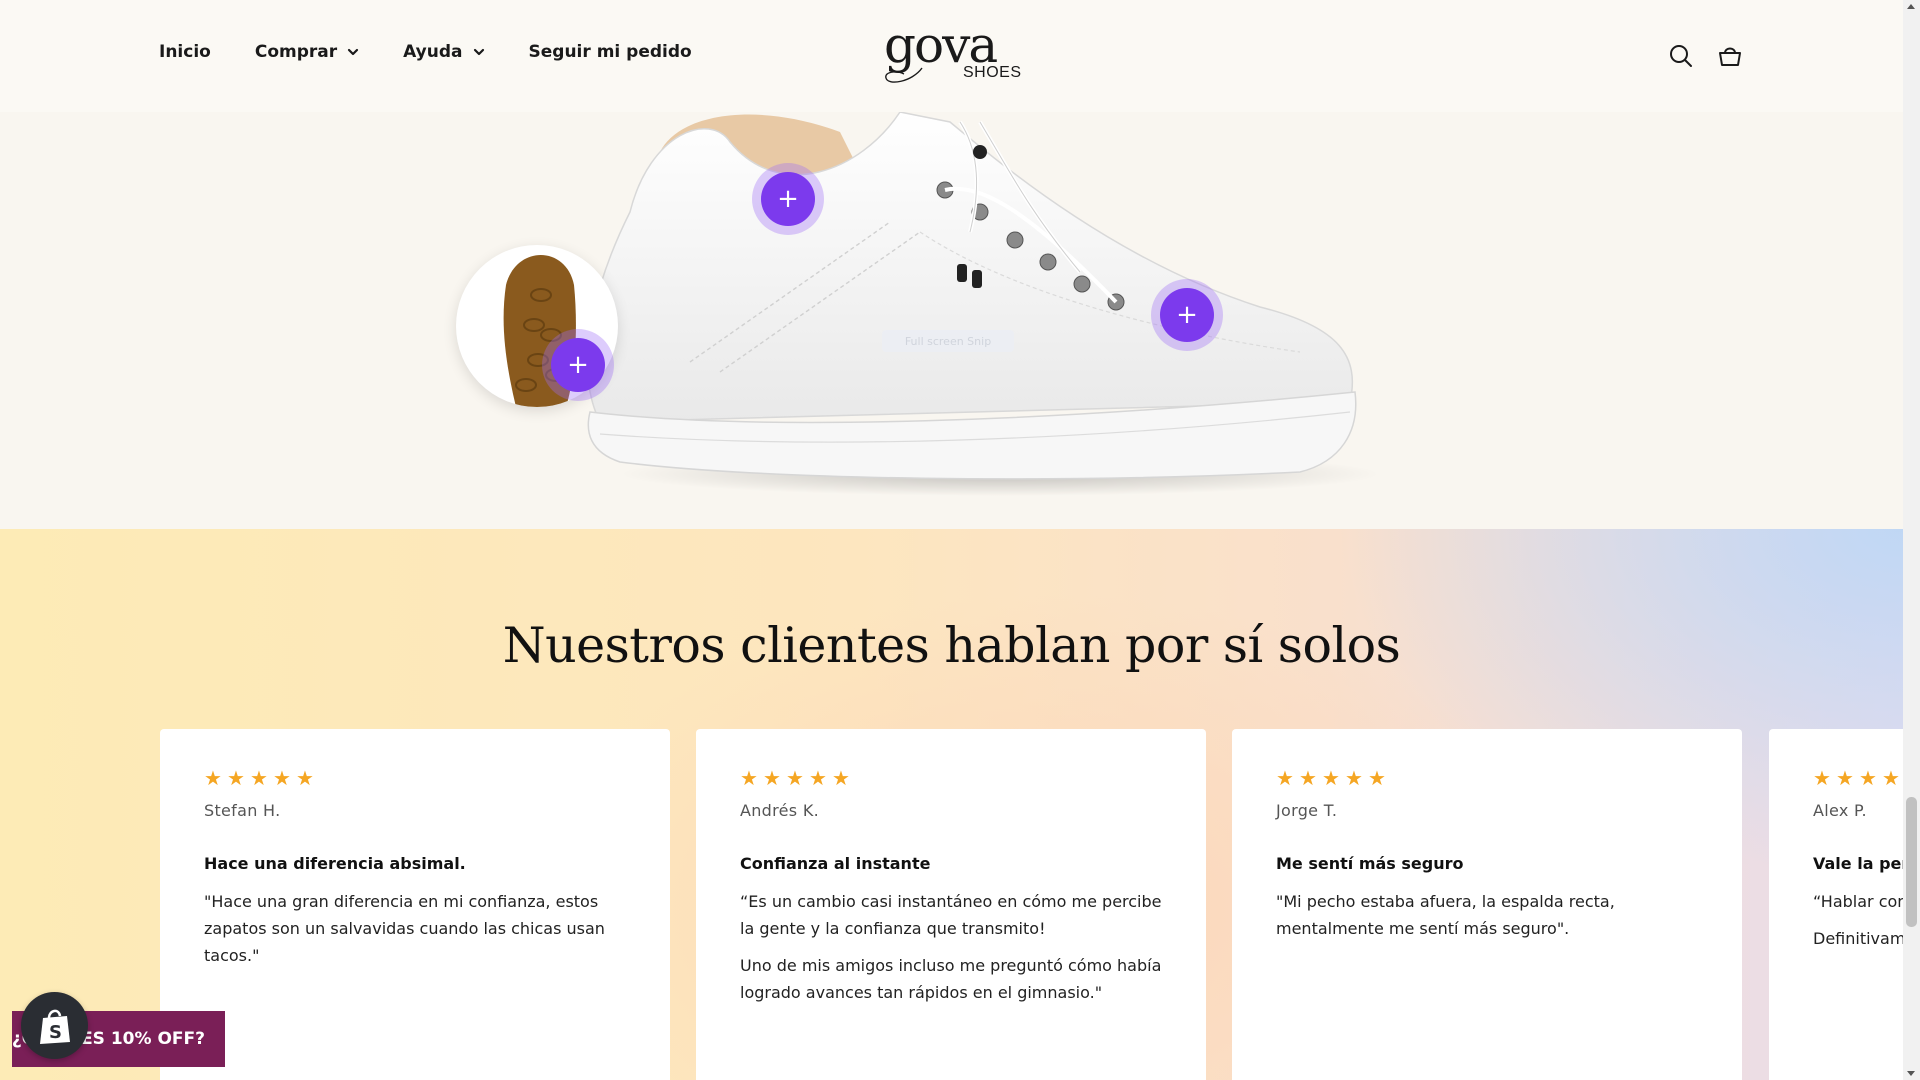 The height and width of the screenshot is (1080, 1920). I want to click on nav-seguir-pedido-label: Seguir mi pedido, so click(610, 52).